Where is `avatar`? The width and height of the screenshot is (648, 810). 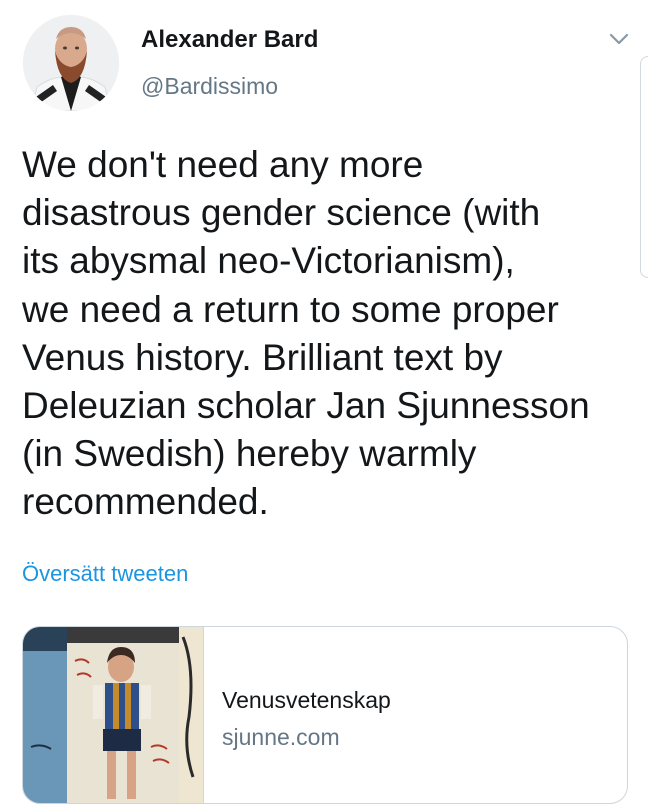
avatar is located at coordinates (71, 63).